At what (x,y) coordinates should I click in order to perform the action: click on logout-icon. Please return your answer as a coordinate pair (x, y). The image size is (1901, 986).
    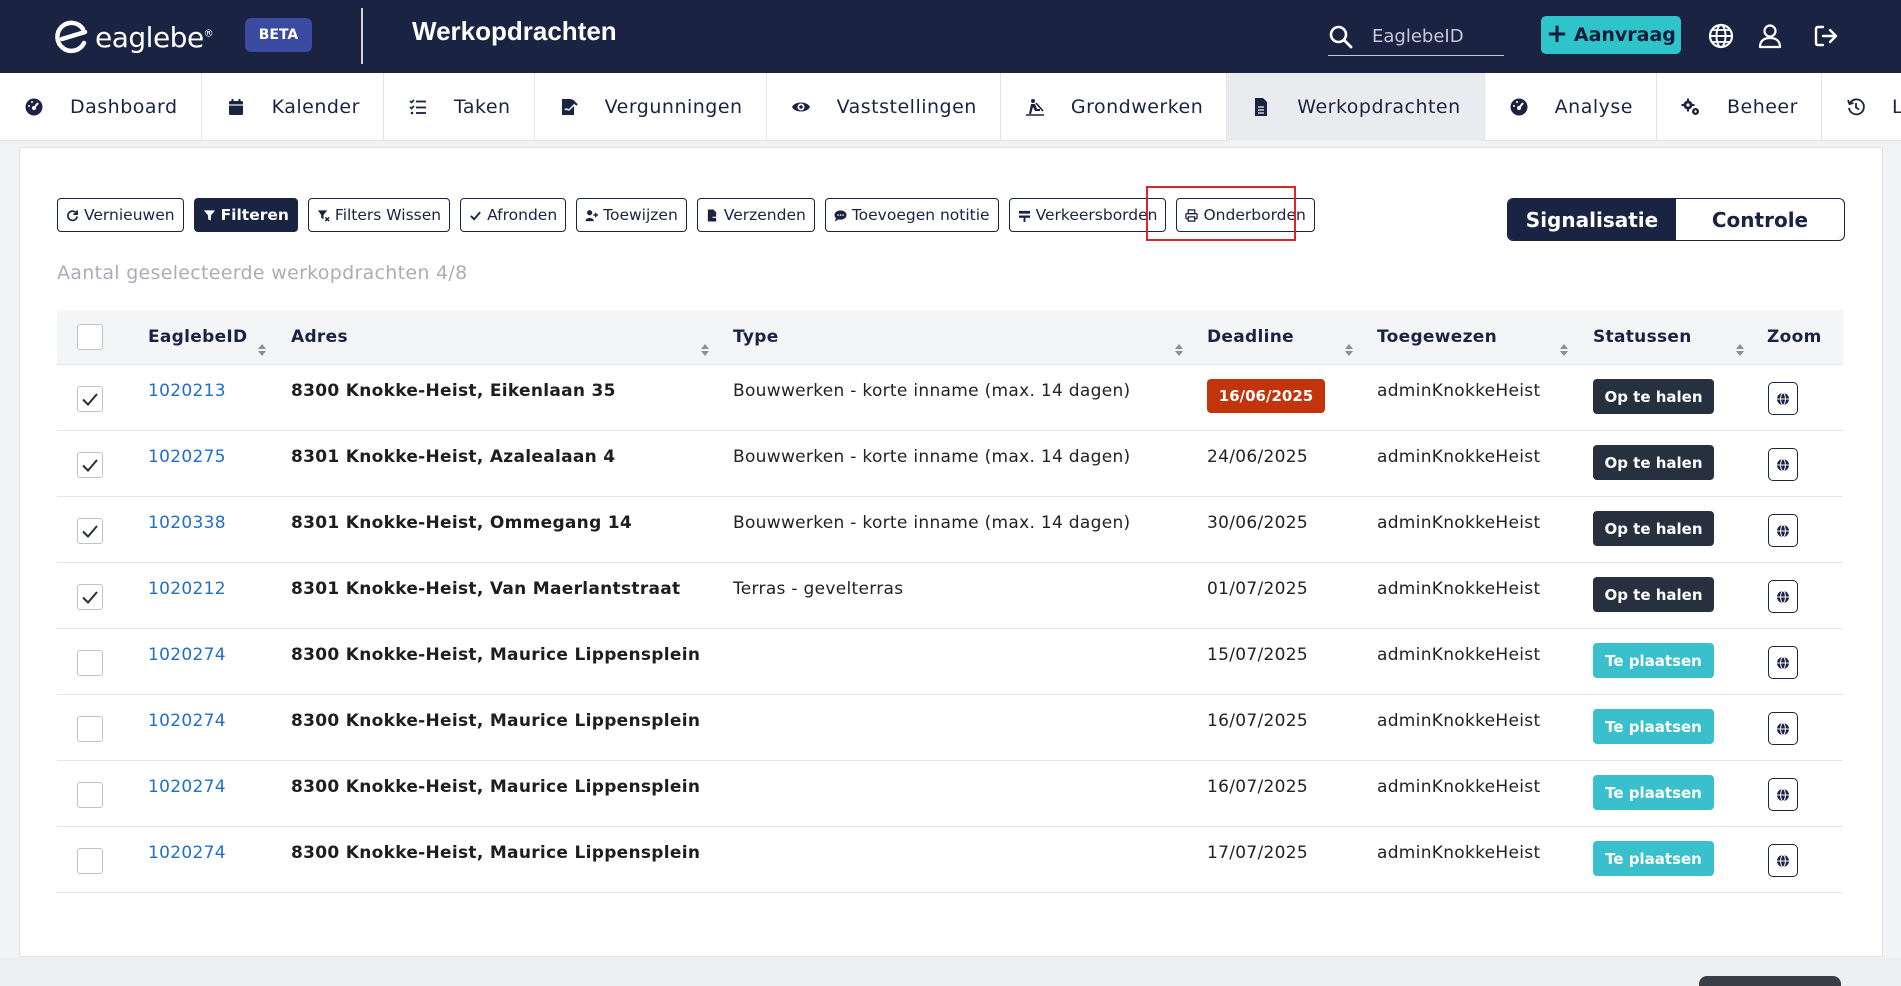
    Looking at the image, I should click on (1826, 36).